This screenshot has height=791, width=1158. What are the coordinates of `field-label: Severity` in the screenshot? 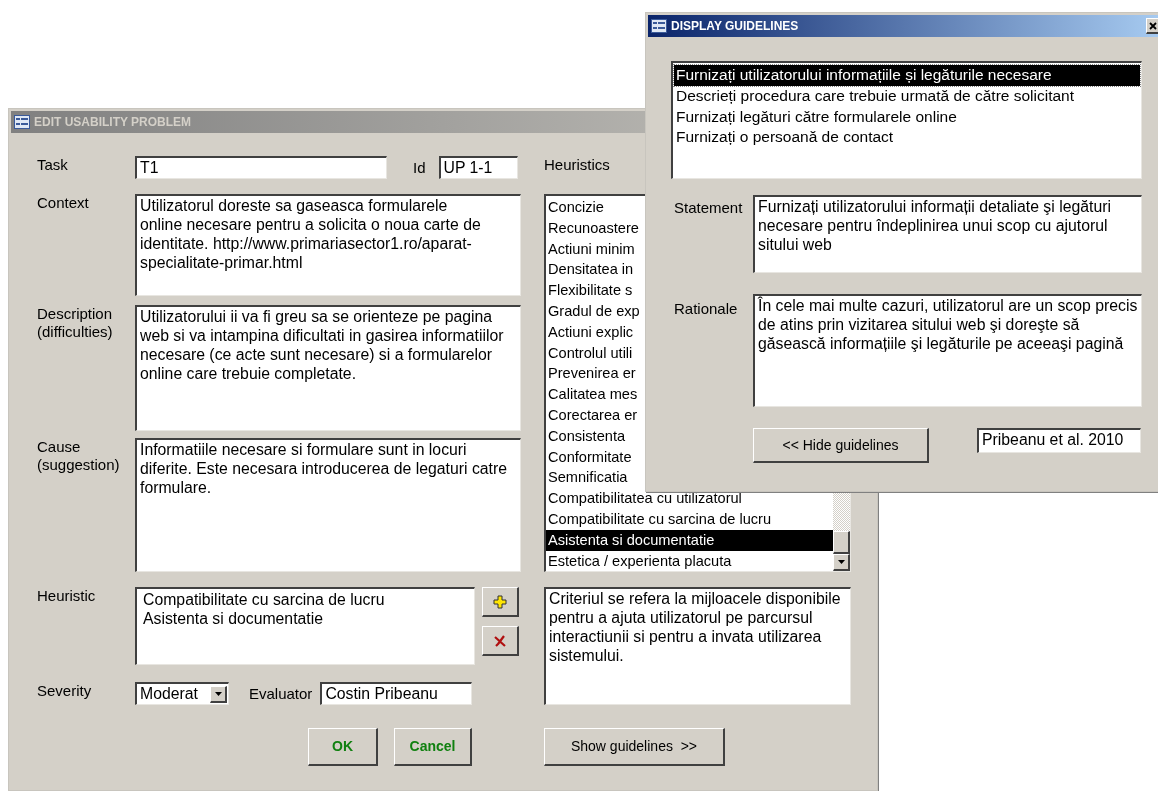 It's located at (65, 691).